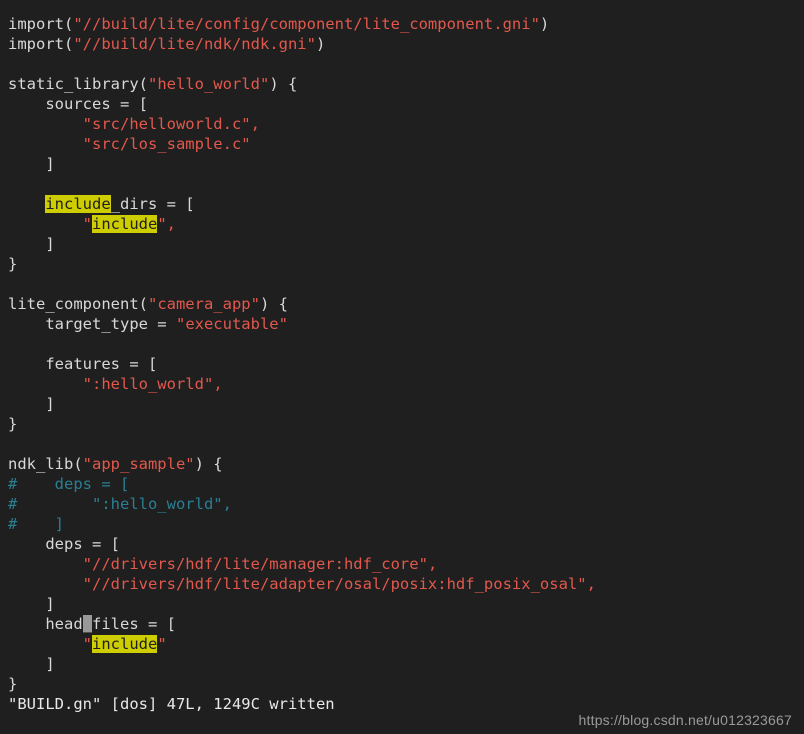  Describe the element at coordinates (152, 204) in the screenshot. I see `code-text: _dirs = [` at that location.